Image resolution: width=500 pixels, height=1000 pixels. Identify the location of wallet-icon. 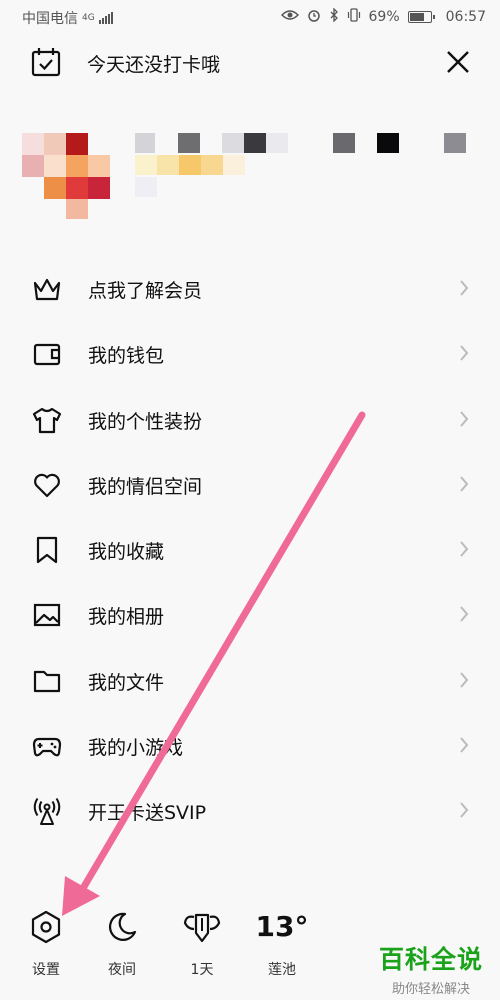
(47, 354).